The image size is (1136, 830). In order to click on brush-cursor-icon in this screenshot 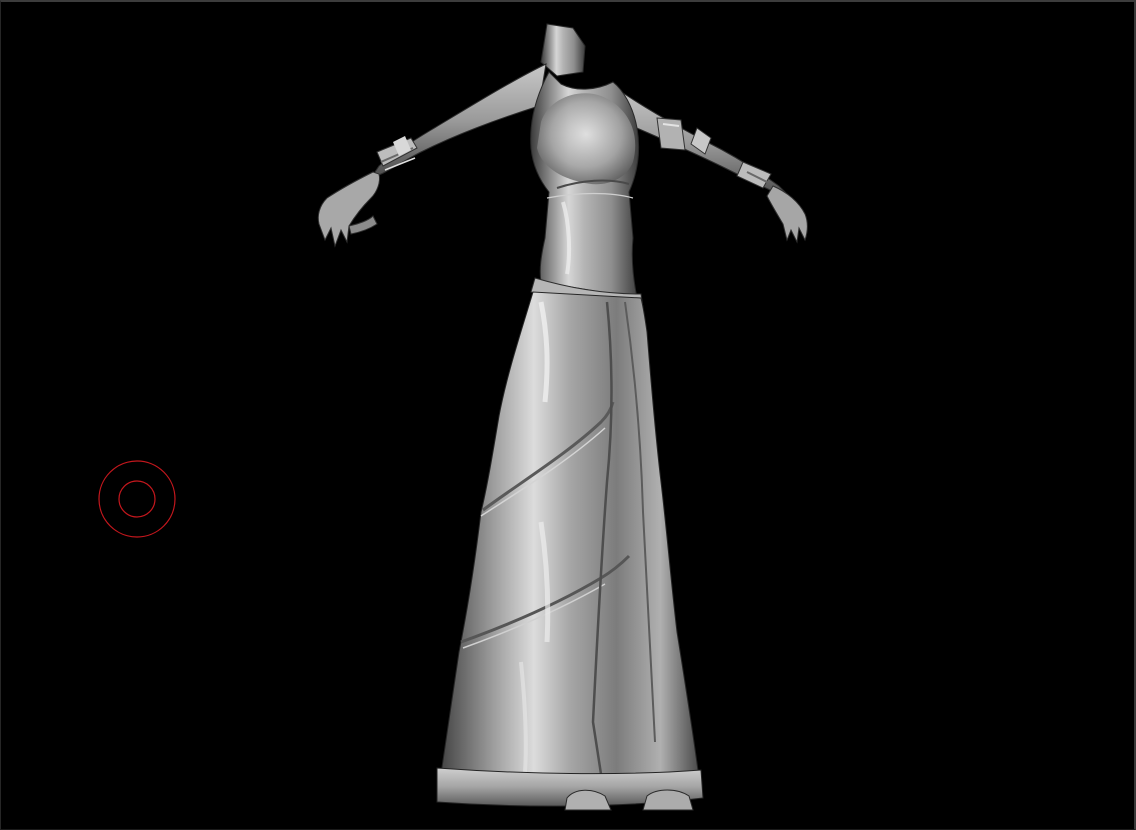, I will do `click(137, 499)`.